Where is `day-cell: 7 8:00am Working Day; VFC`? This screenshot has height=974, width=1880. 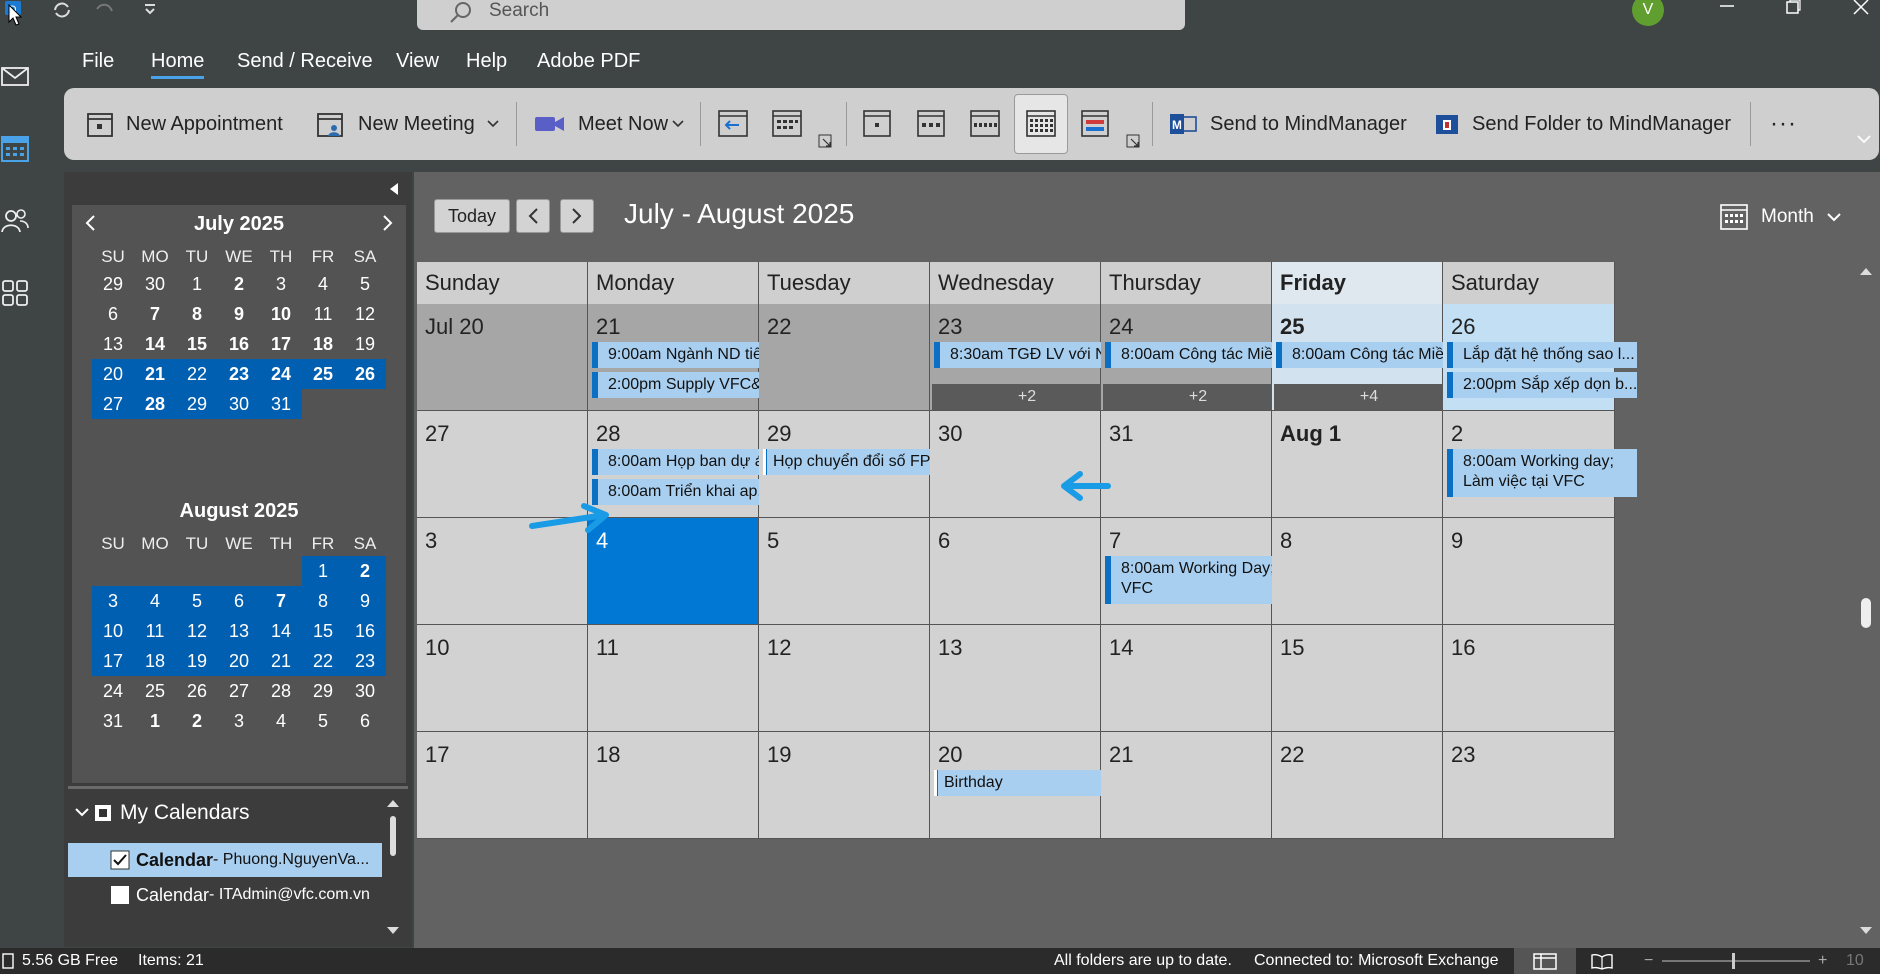
day-cell: 7 8:00am Working Day; VFC is located at coordinates (1198, 571).